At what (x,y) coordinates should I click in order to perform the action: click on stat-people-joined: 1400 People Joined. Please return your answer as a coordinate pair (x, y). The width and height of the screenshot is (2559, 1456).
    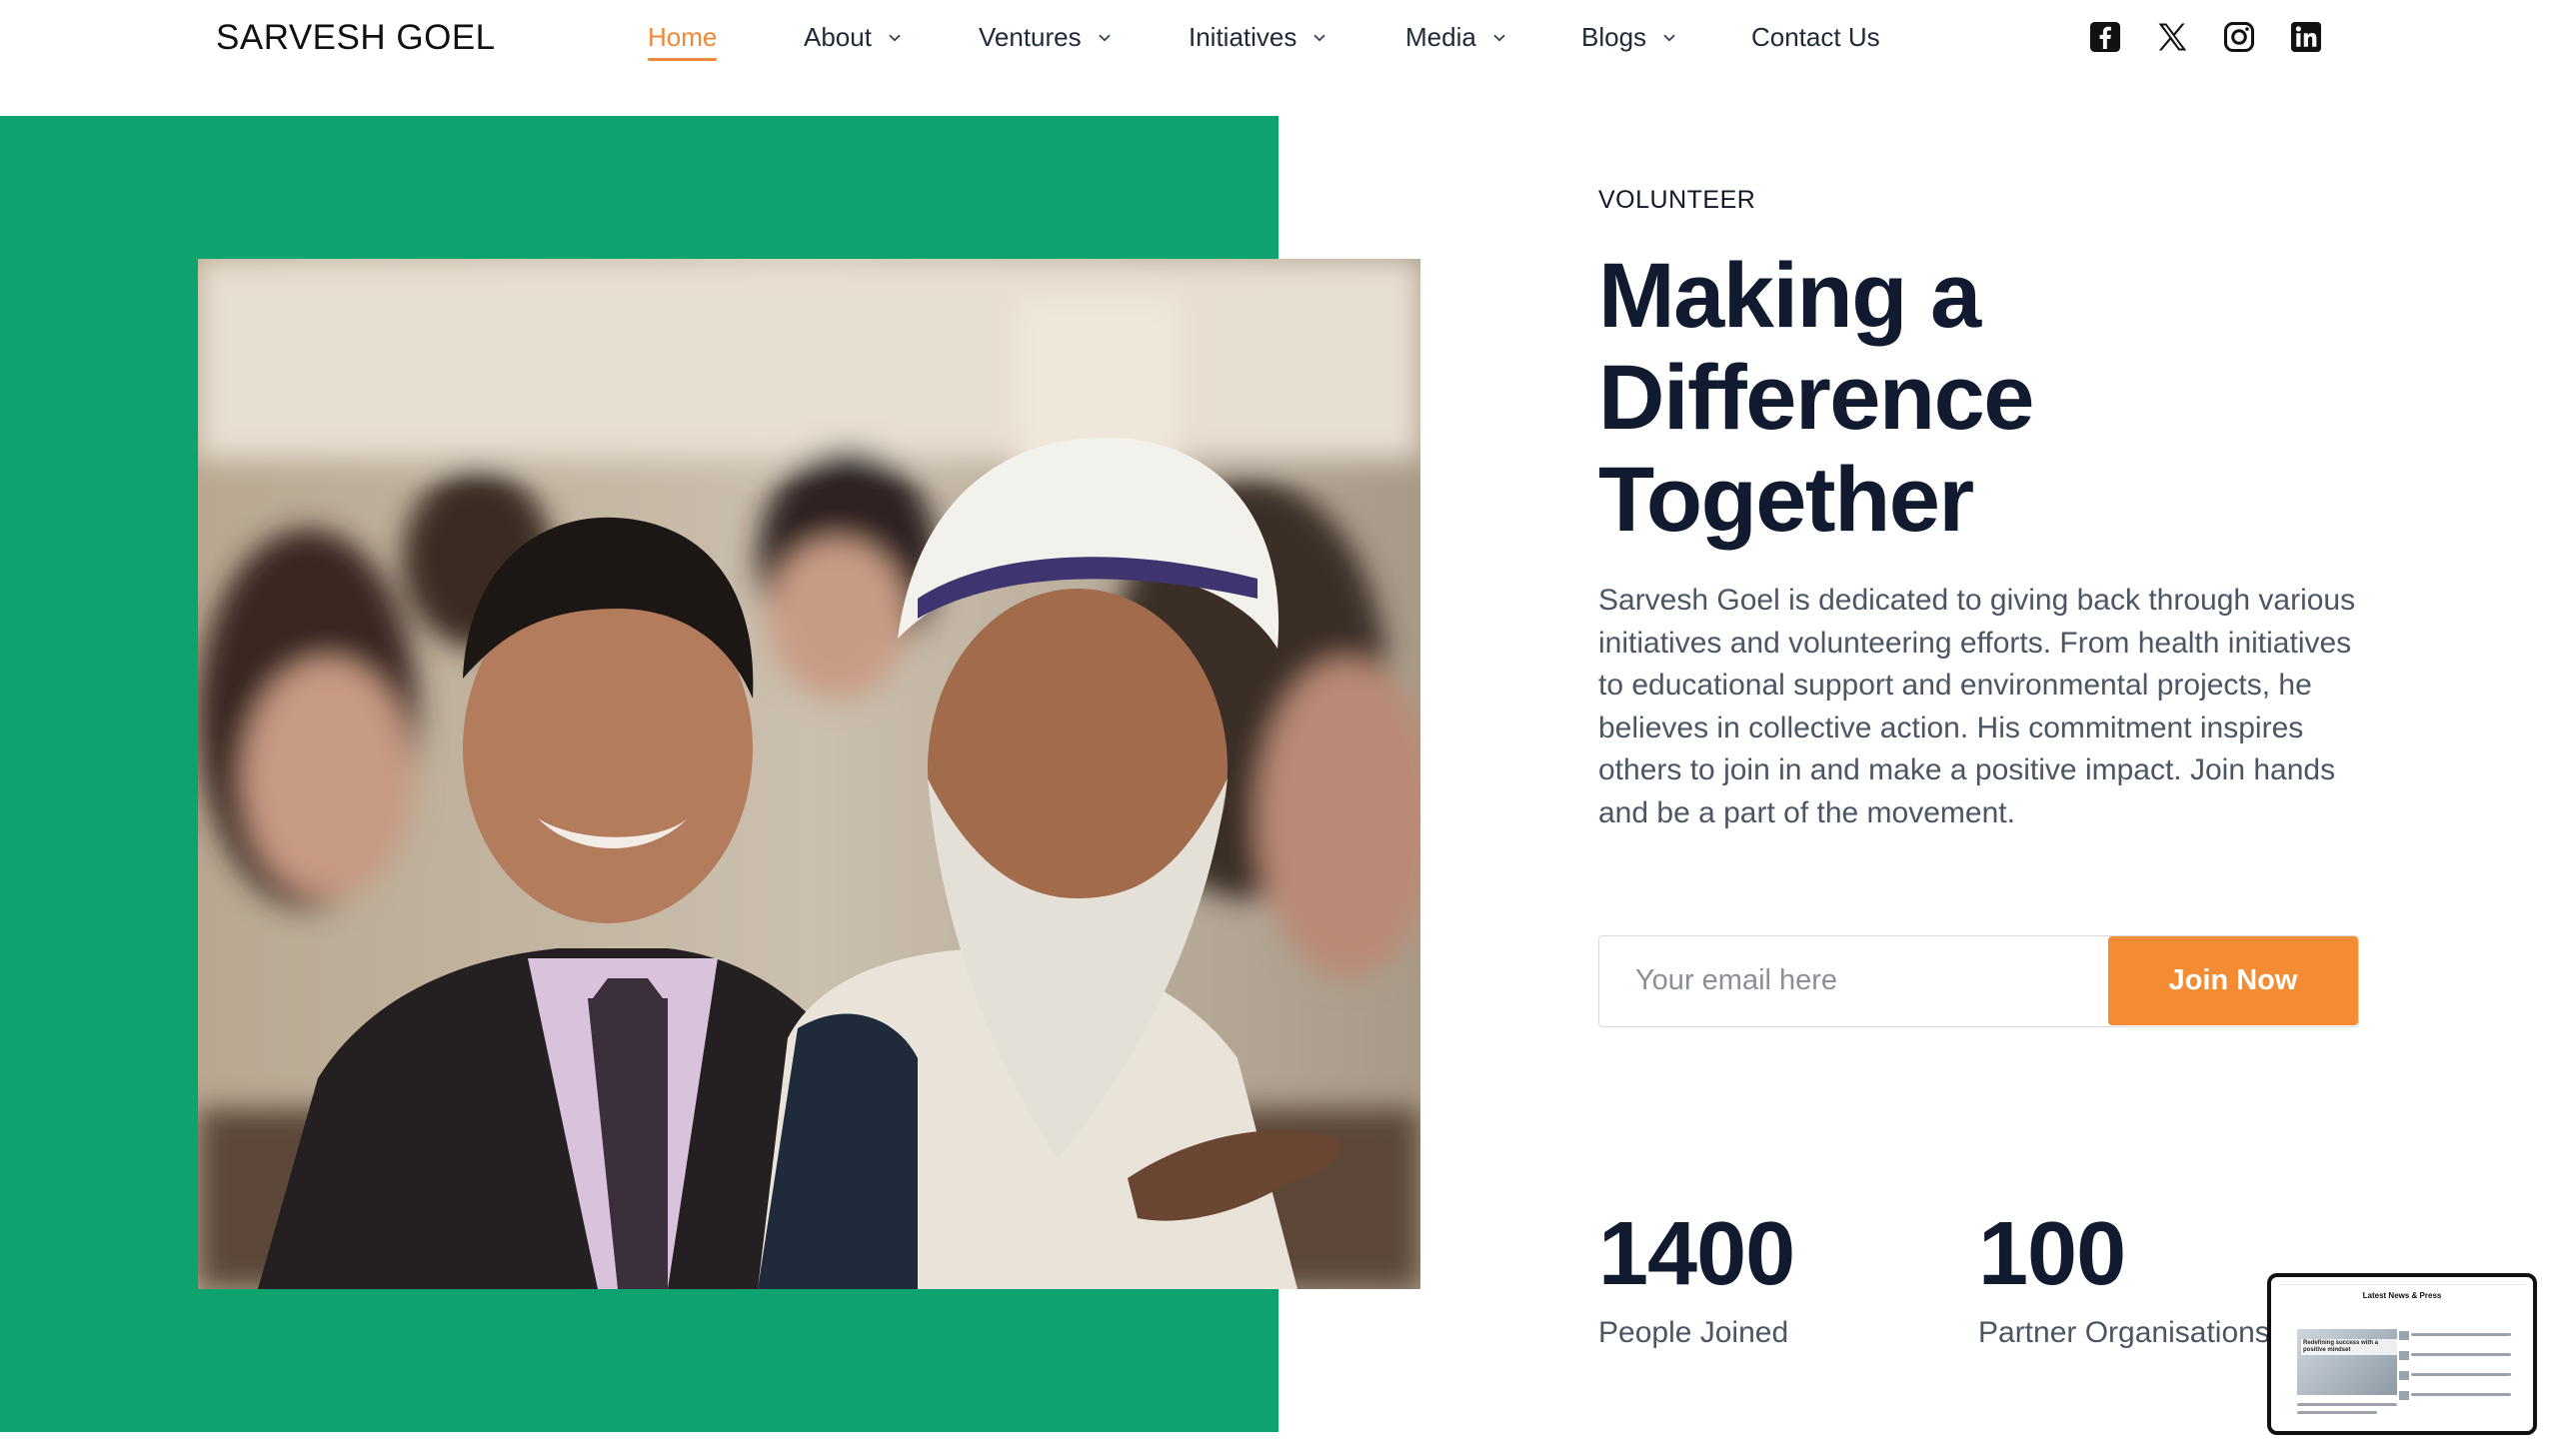
    Looking at the image, I should click on (1696, 1277).